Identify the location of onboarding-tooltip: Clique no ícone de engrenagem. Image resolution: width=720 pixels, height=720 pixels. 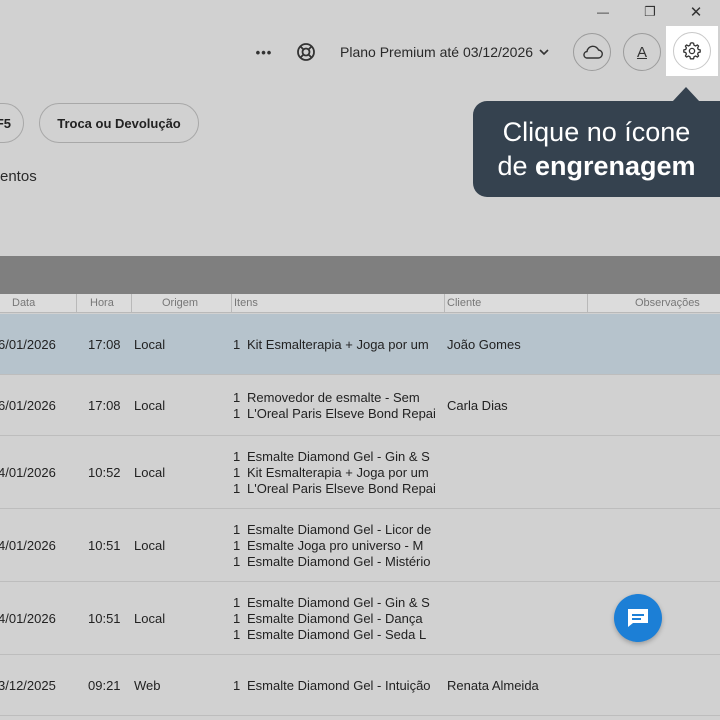
(596, 149).